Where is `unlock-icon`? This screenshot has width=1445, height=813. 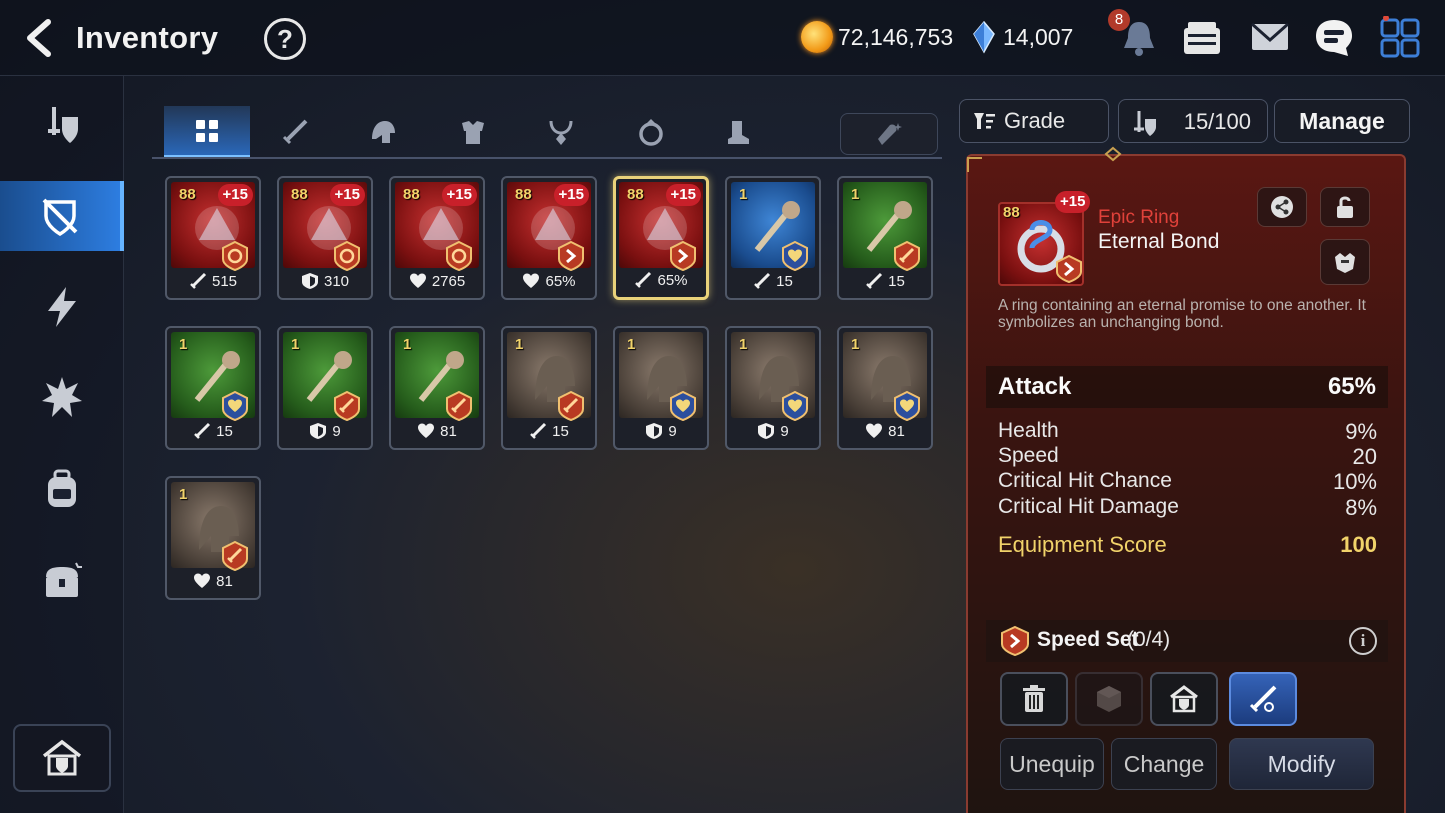 unlock-icon is located at coordinates (1345, 207).